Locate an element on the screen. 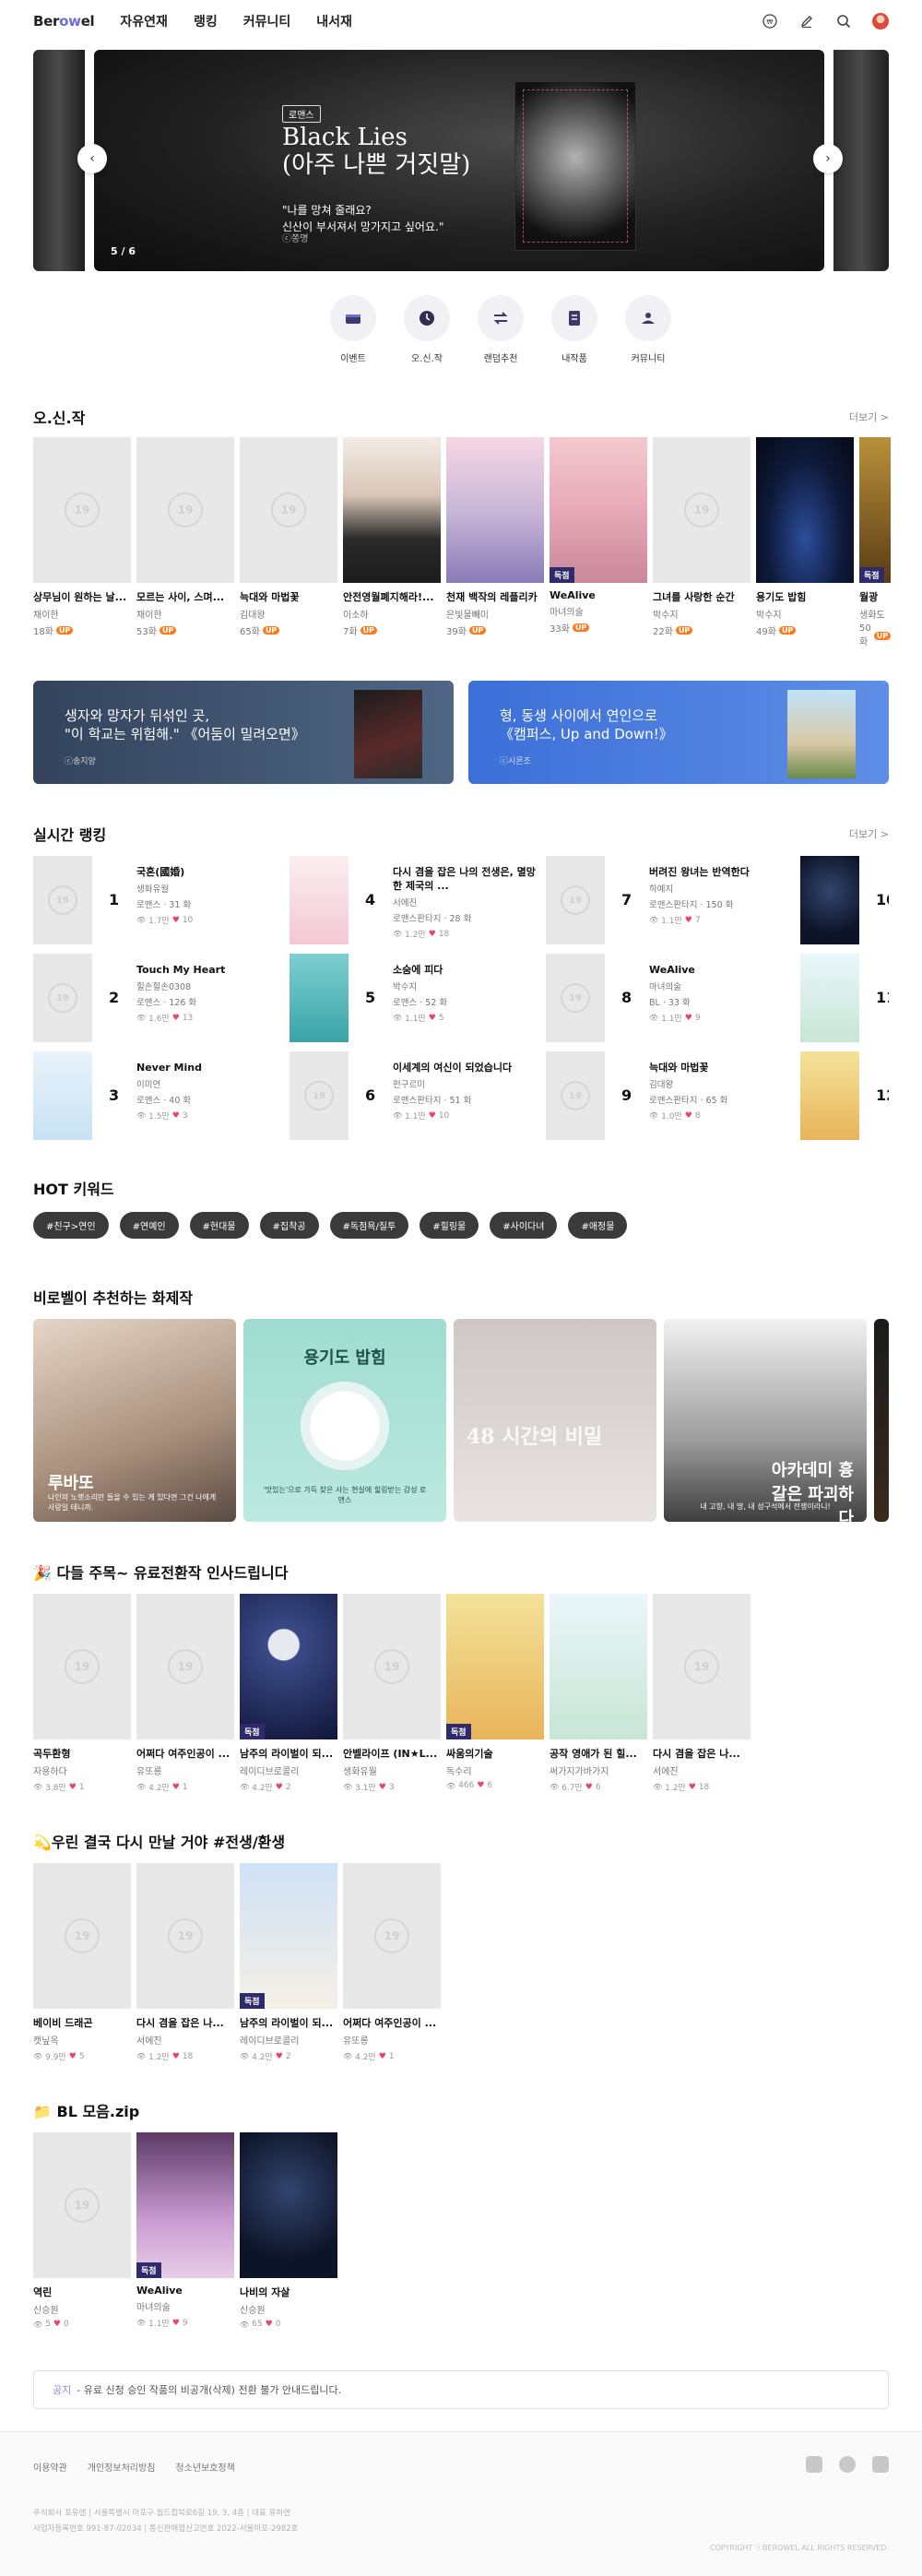 The height and width of the screenshot is (2576, 922). keyword-chip: #독점욕/질투 is located at coordinates (369, 1225).